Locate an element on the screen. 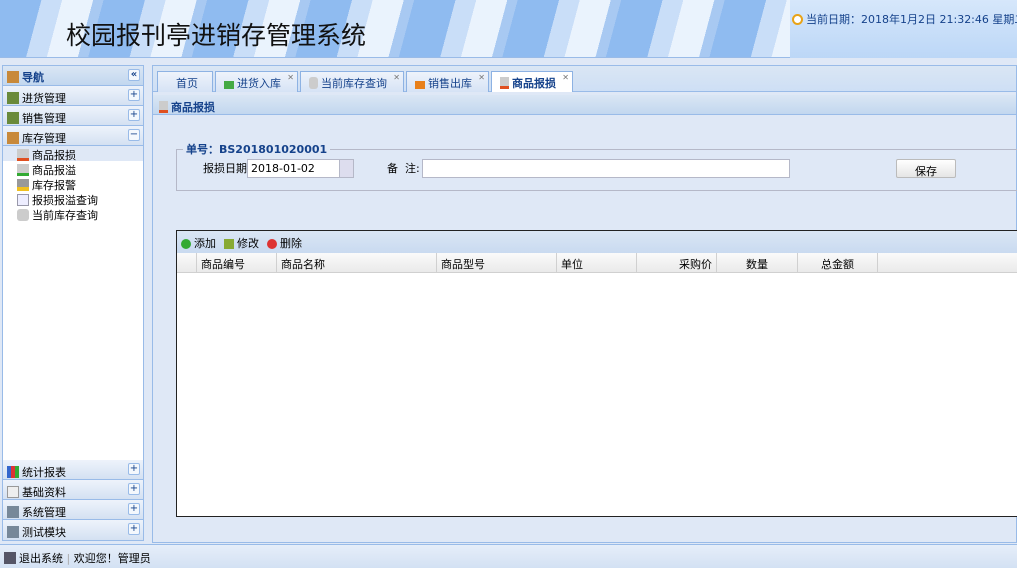  logout-button: 退出系统 is located at coordinates (33, 558).